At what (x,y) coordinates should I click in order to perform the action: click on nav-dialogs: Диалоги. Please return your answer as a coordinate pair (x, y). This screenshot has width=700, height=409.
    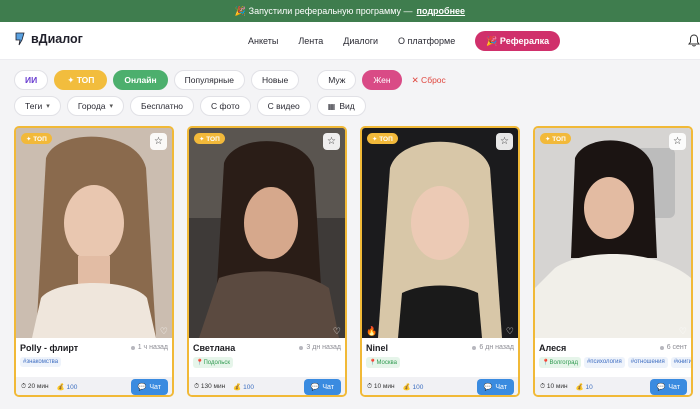
    Looking at the image, I should click on (360, 41).